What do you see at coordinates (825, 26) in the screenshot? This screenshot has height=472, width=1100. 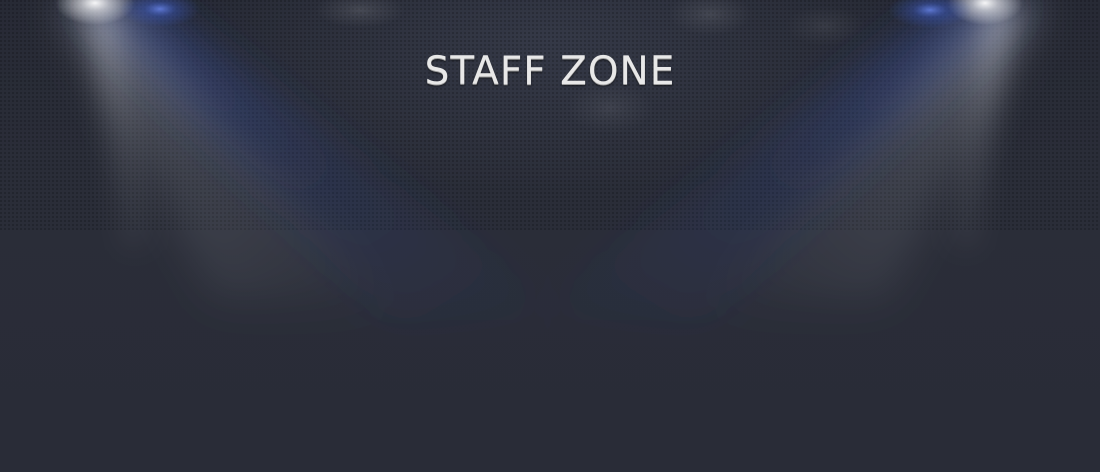 I see `right-soft-light` at bounding box center [825, 26].